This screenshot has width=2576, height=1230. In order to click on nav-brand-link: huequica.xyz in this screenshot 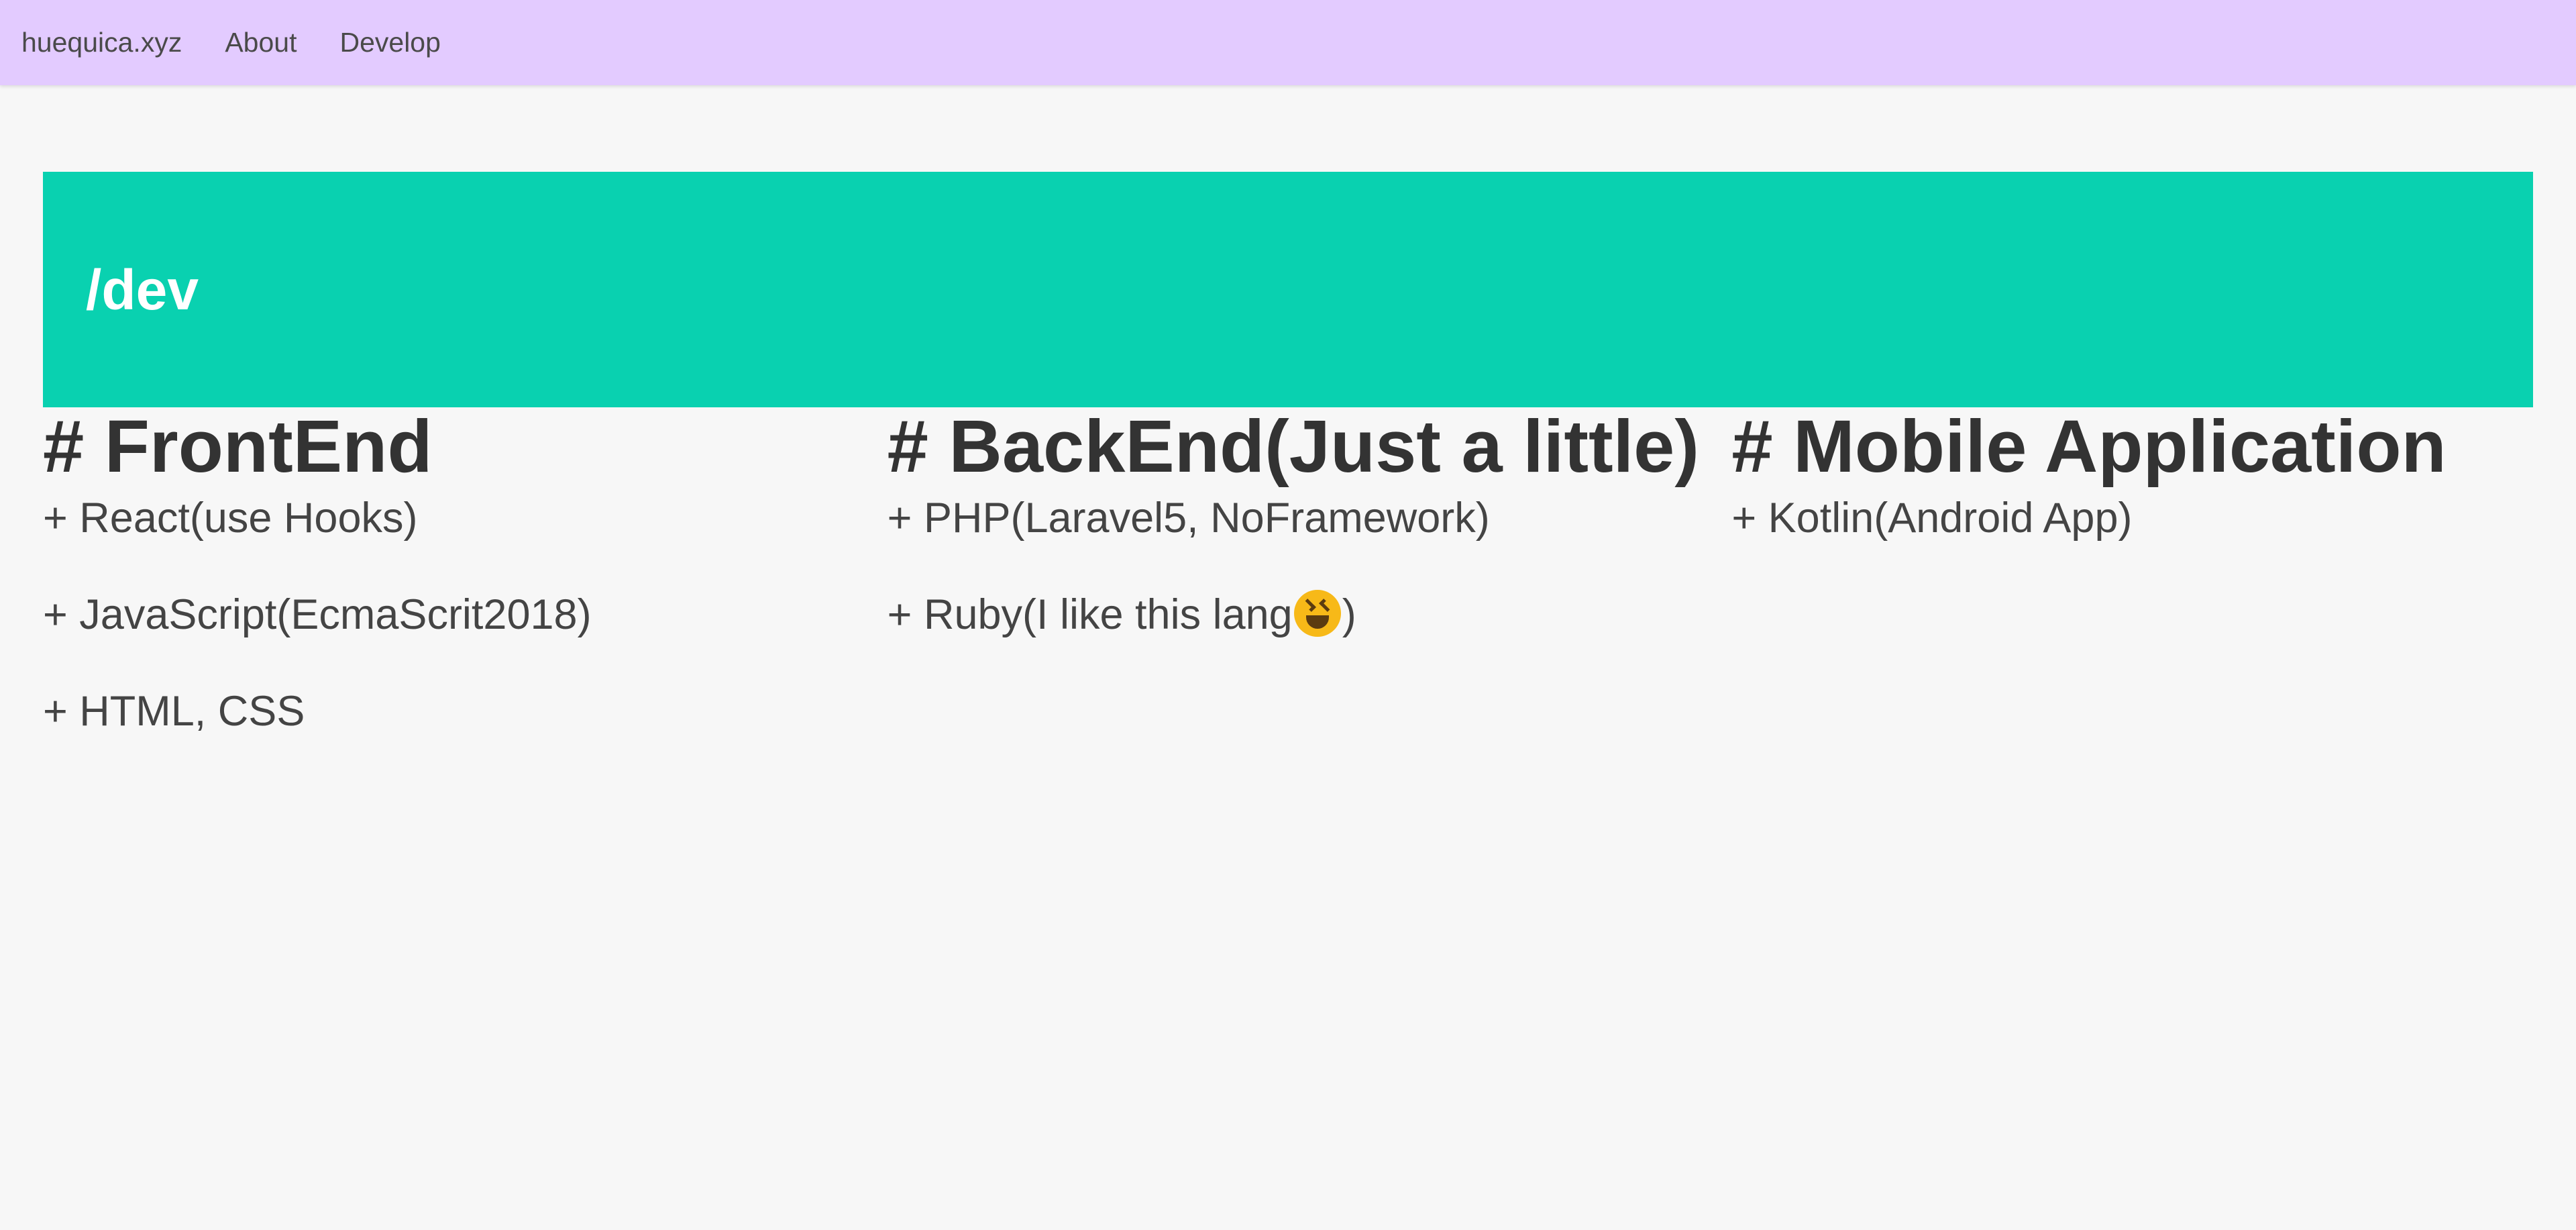, I will do `click(101, 42)`.